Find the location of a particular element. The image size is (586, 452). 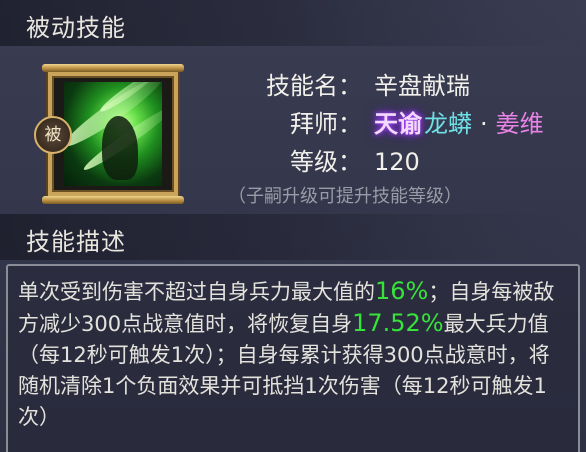

skill-level-row: 等级： 120 is located at coordinates (331, 159).